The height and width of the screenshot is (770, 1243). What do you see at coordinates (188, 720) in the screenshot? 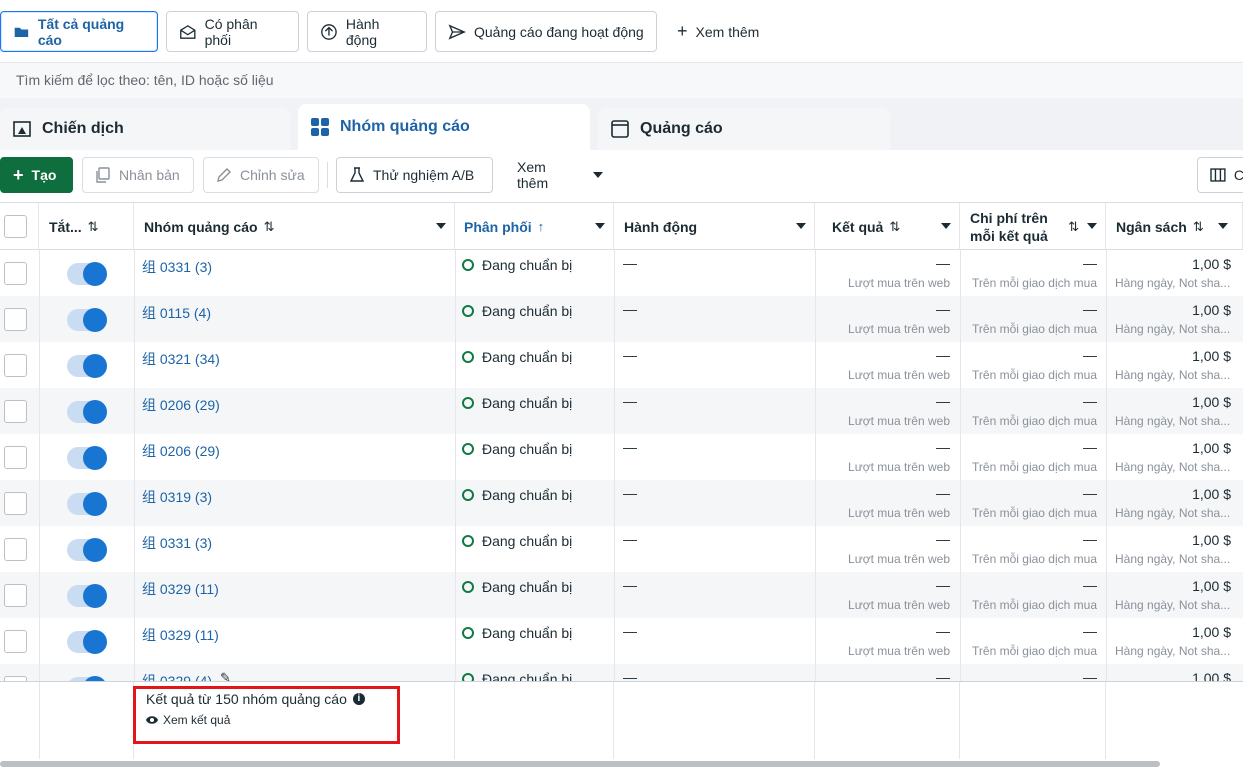
I see `view-results-link: Xem kết quả` at bounding box center [188, 720].